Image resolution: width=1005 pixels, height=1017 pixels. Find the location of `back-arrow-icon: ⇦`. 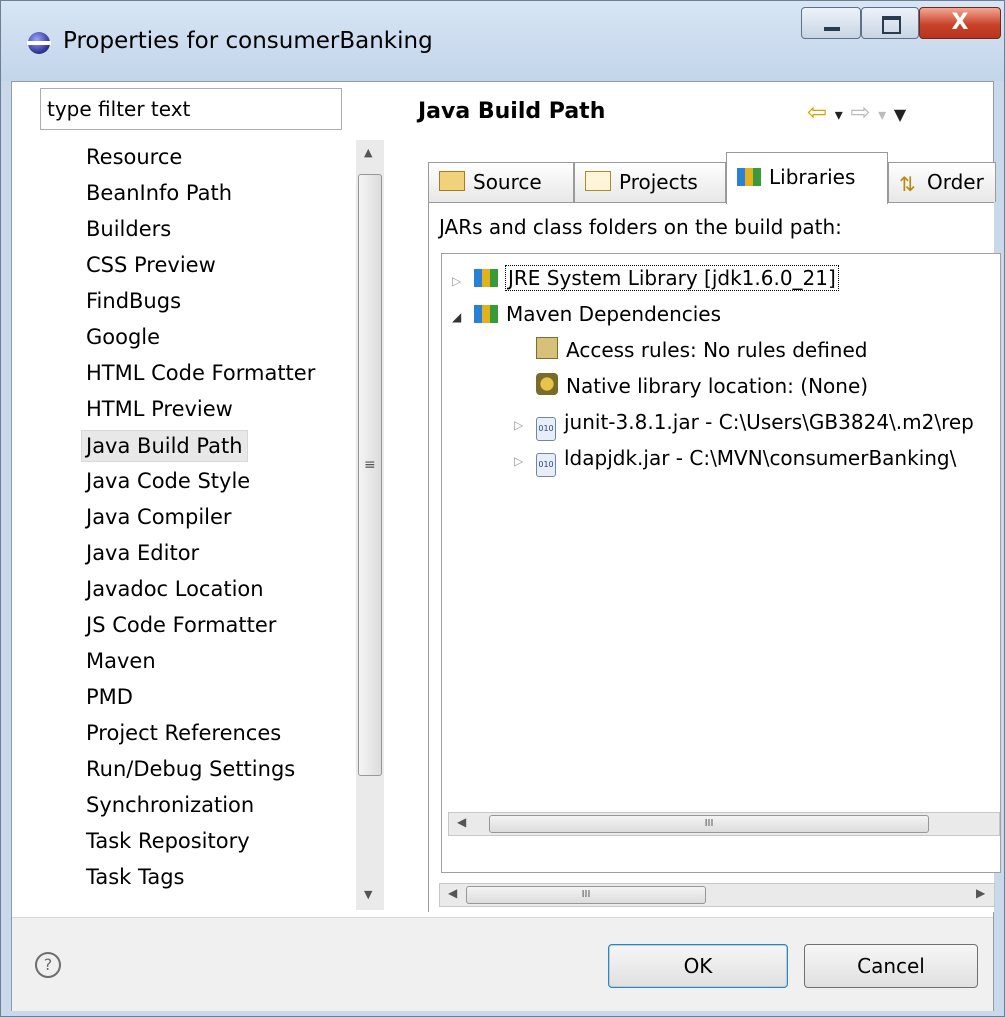

back-arrow-icon: ⇦ is located at coordinates (817, 112).